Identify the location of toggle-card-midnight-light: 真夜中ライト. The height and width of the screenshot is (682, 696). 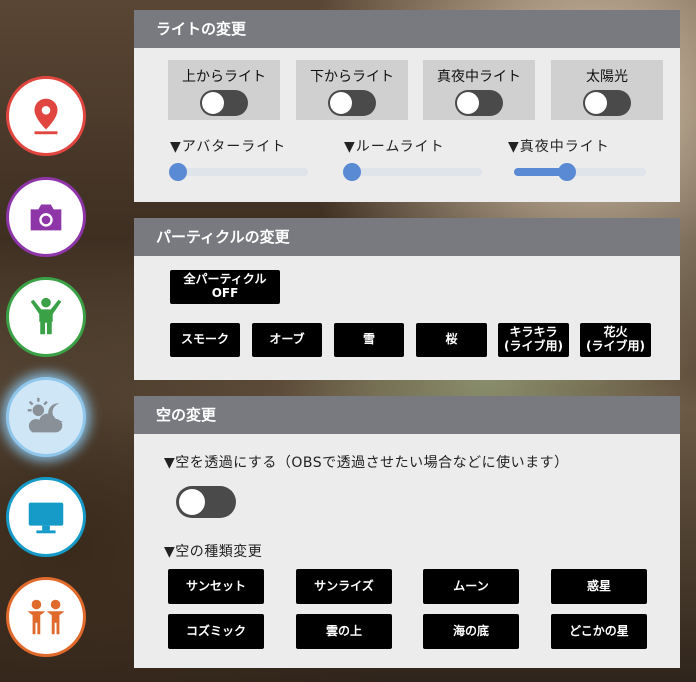
(479, 90).